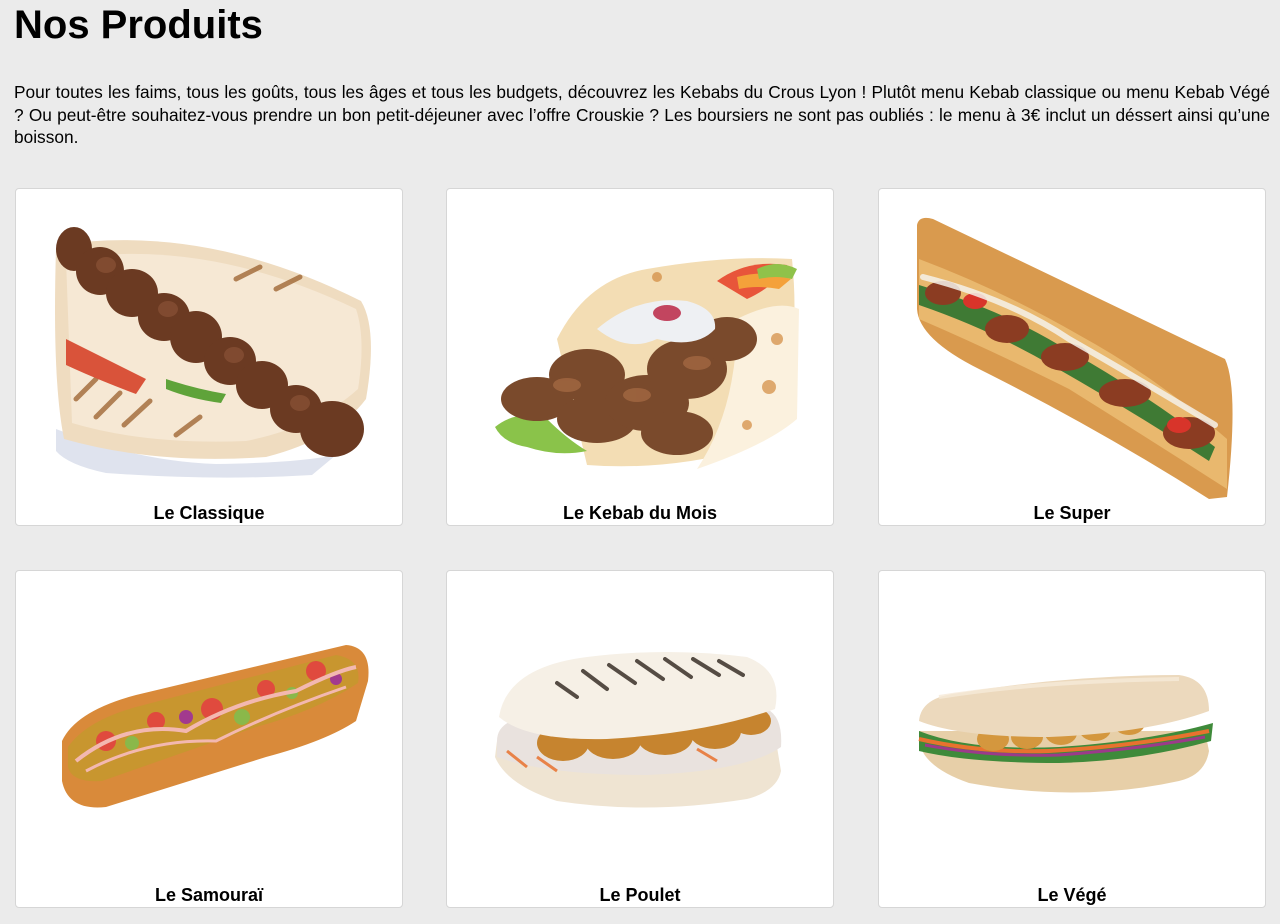  Describe the element at coordinates (209, 513) in the screenshot. I see `product-name: Le Classique` at that location.